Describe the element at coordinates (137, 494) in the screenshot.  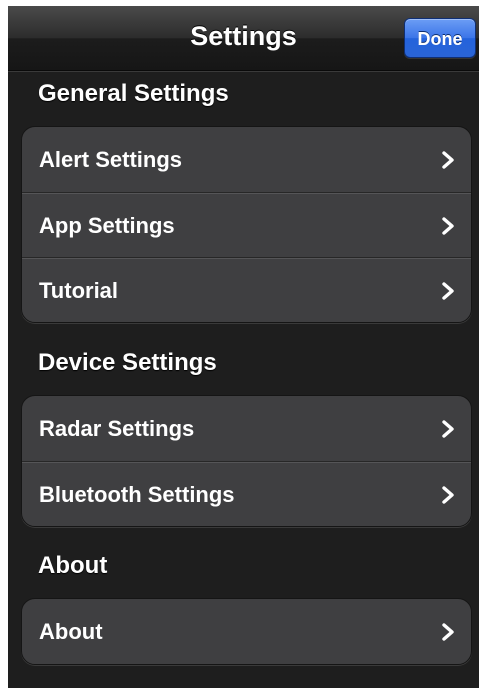
I see `list-item-label: Bluetooth Settings` at that location.